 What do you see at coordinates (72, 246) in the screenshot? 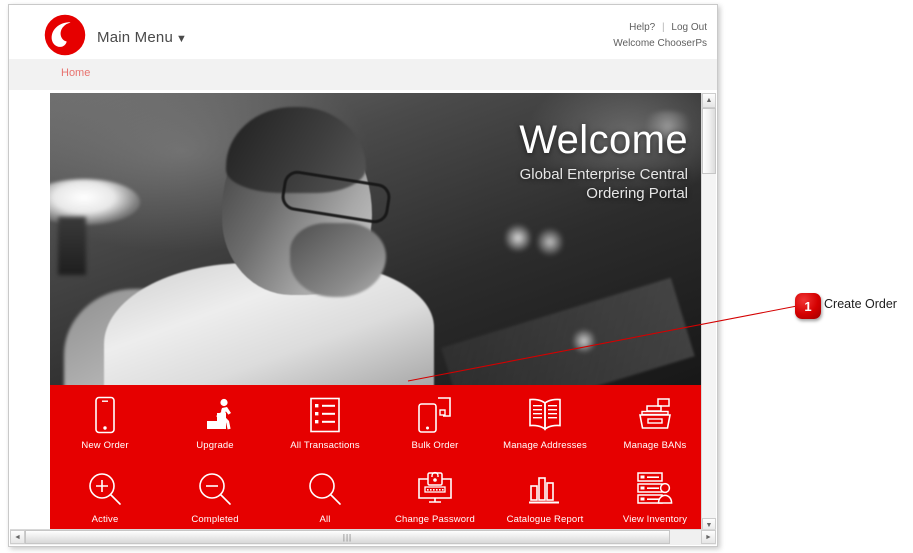
I see `hero-lamp-stem-decor` at bounding box center [72, 246].